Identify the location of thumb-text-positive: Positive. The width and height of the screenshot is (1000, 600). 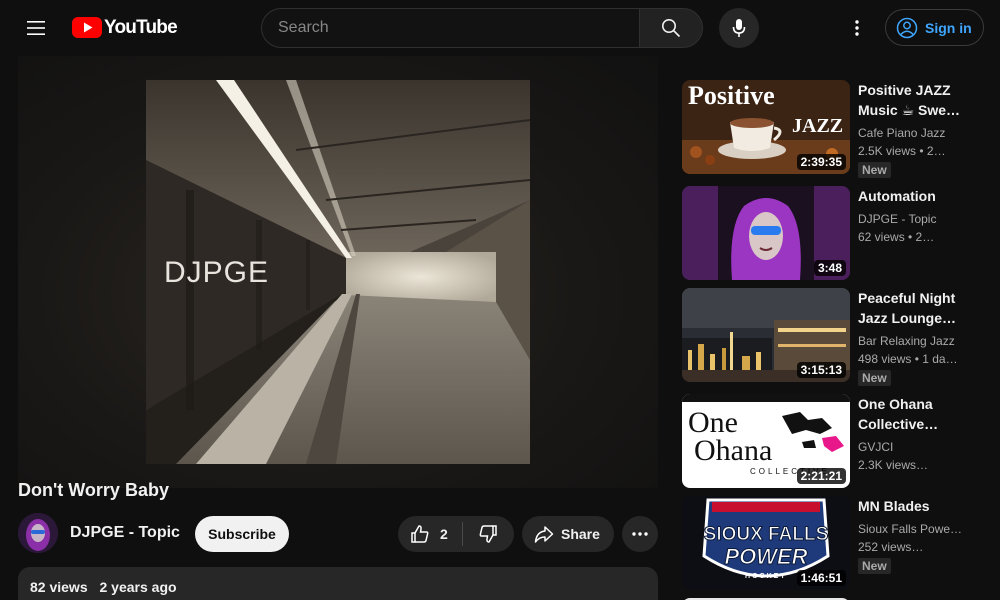
(731, 95).